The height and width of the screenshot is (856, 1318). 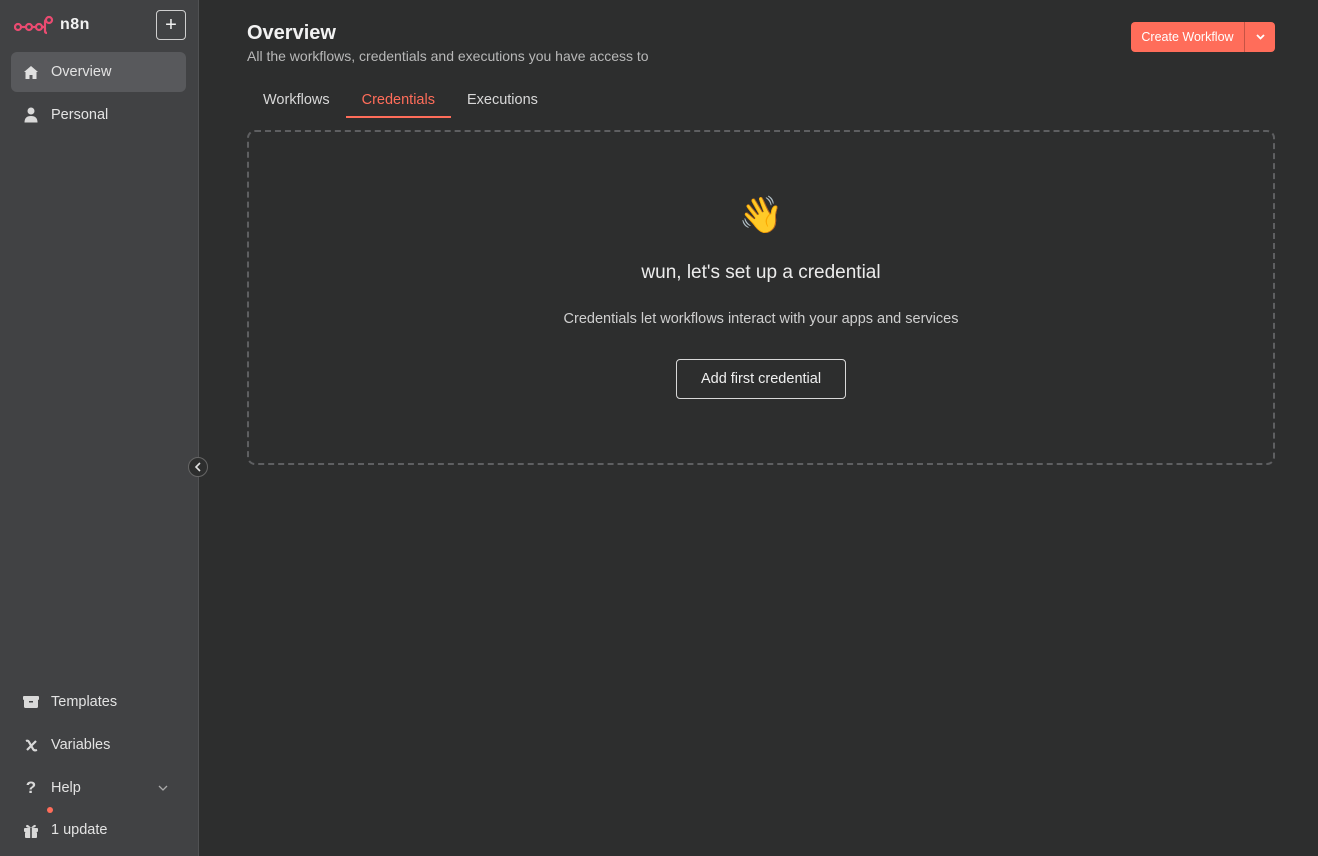 I want to click on sidebar-item-label: Personal, so click(x=80, y=115).